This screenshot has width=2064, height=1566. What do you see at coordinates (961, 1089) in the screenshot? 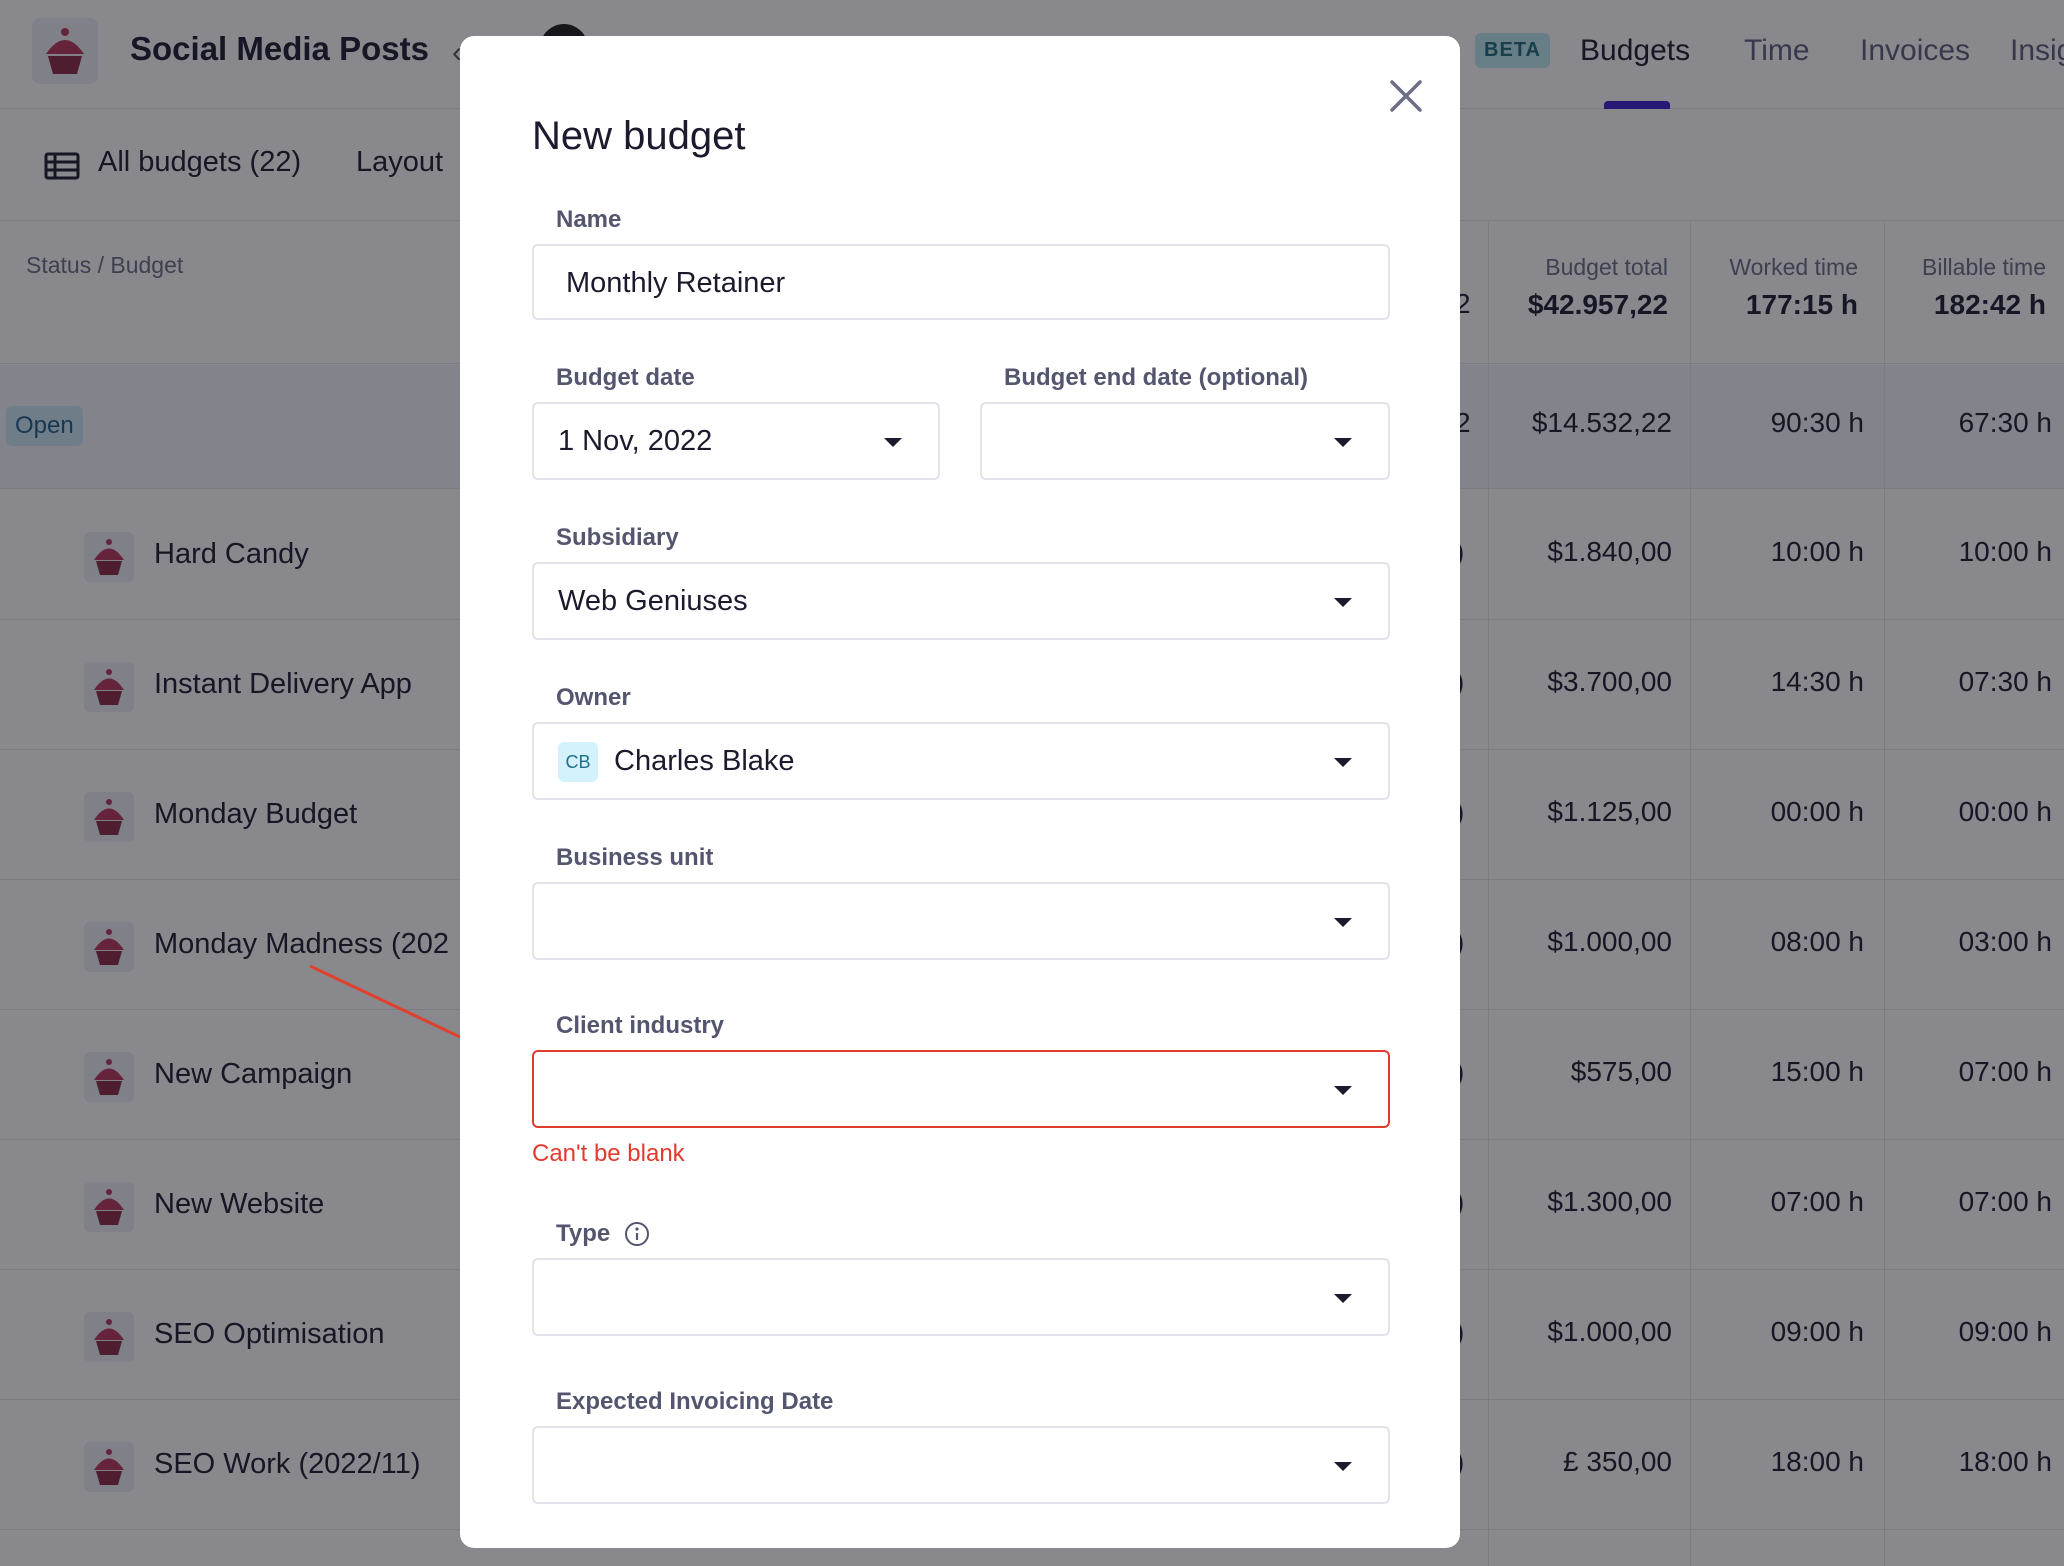
I see `client-industry-select` at bounding box center [961, 1089].